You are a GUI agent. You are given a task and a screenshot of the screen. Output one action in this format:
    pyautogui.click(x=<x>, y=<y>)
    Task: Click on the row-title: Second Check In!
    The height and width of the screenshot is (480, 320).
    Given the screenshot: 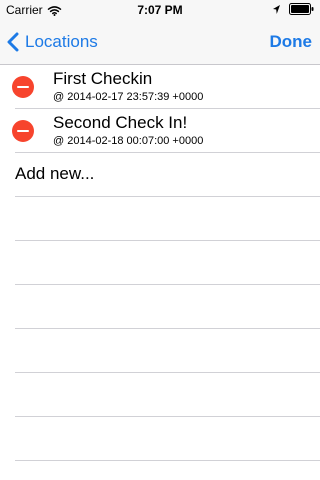 What is the action you would take?
    pyautogui.click(x=120, y=122)
    